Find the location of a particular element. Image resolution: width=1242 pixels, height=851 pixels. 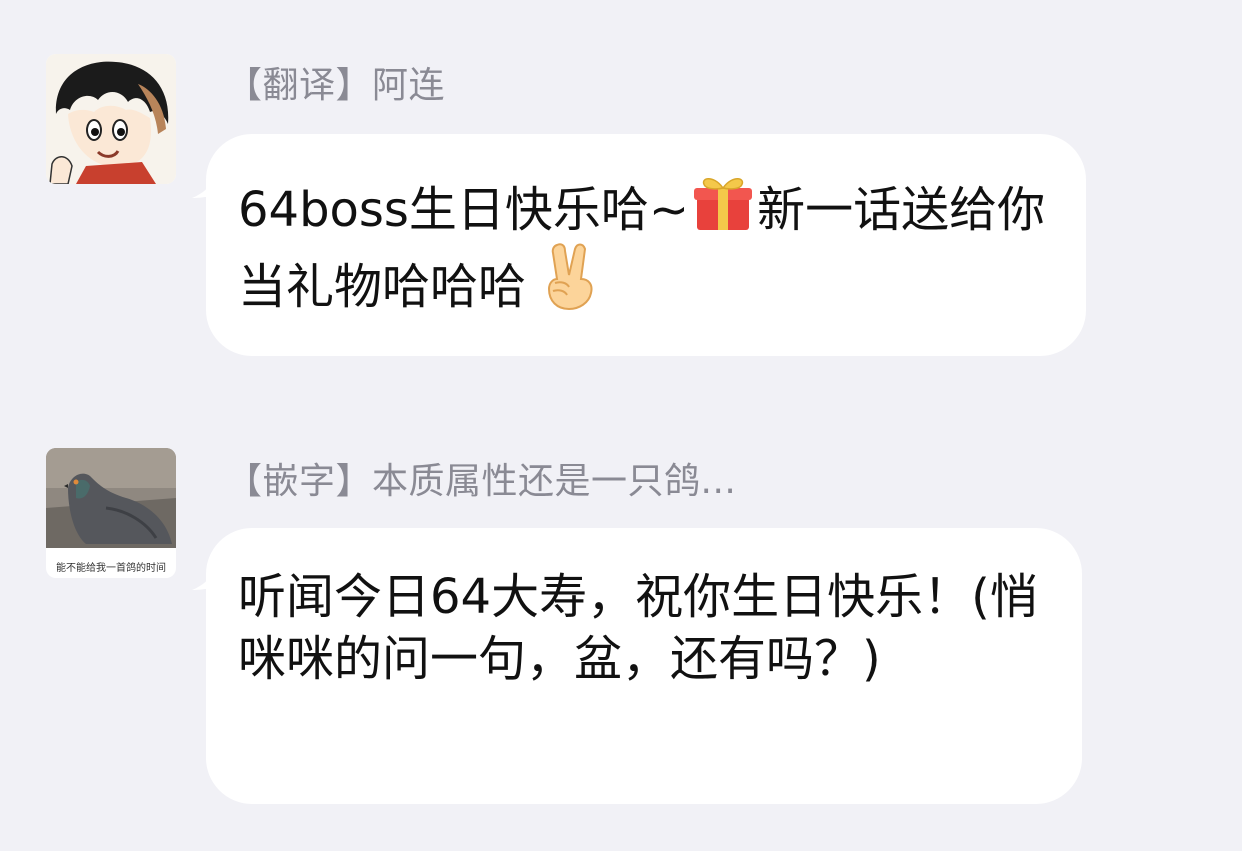

avatar is located at coordinates (111, 119).